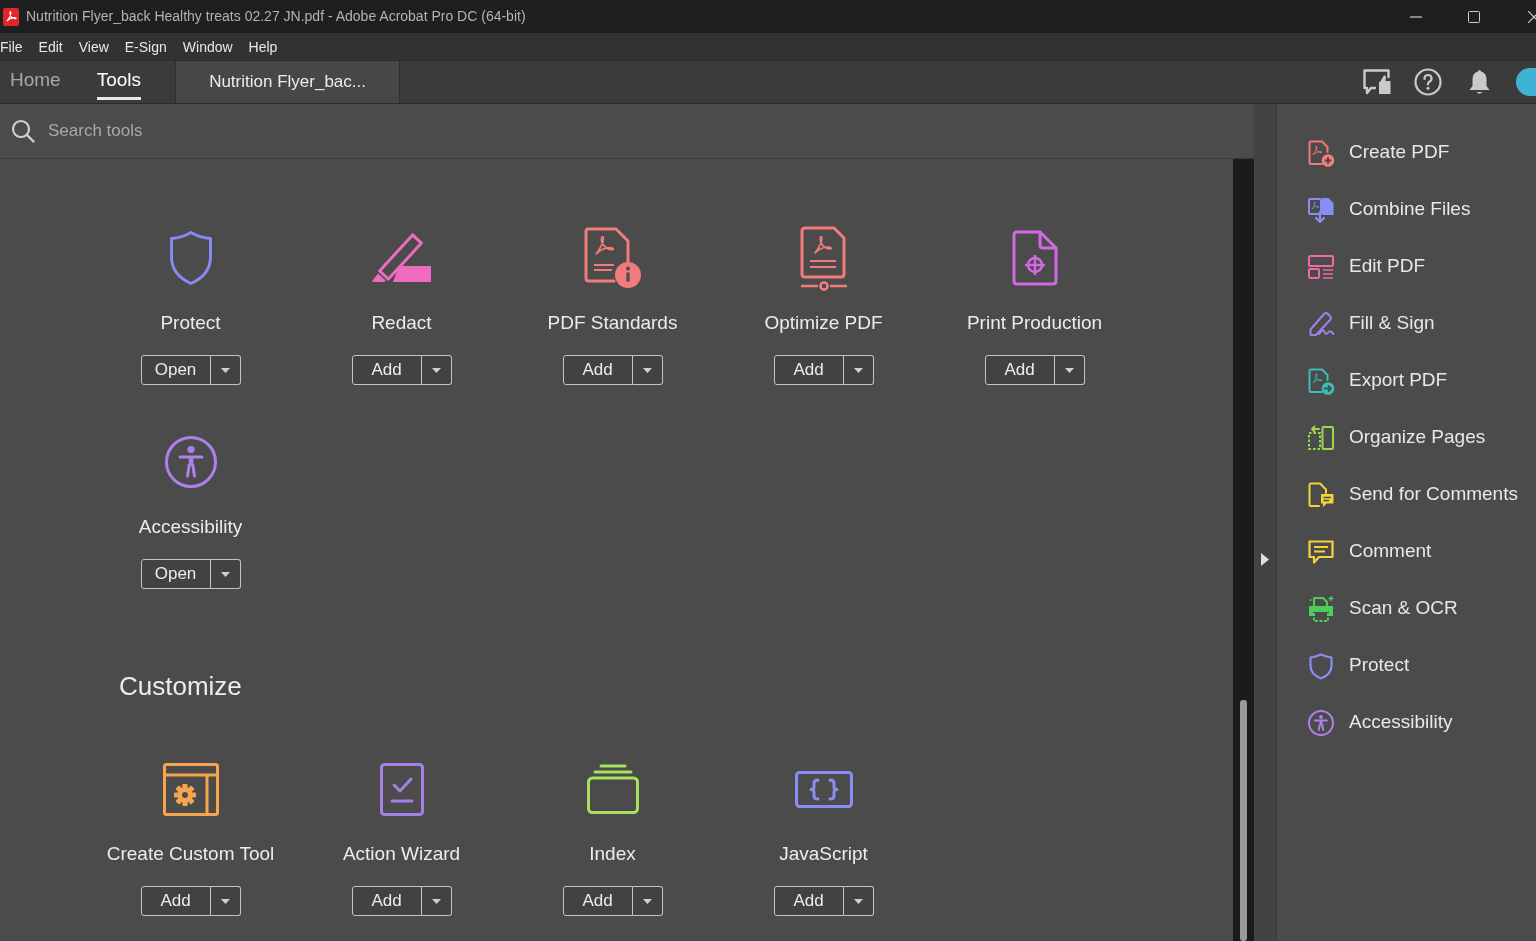 This screenshot has height=941, width=1536. I want to click on pages-arrow-icon, so click(1321, 437).